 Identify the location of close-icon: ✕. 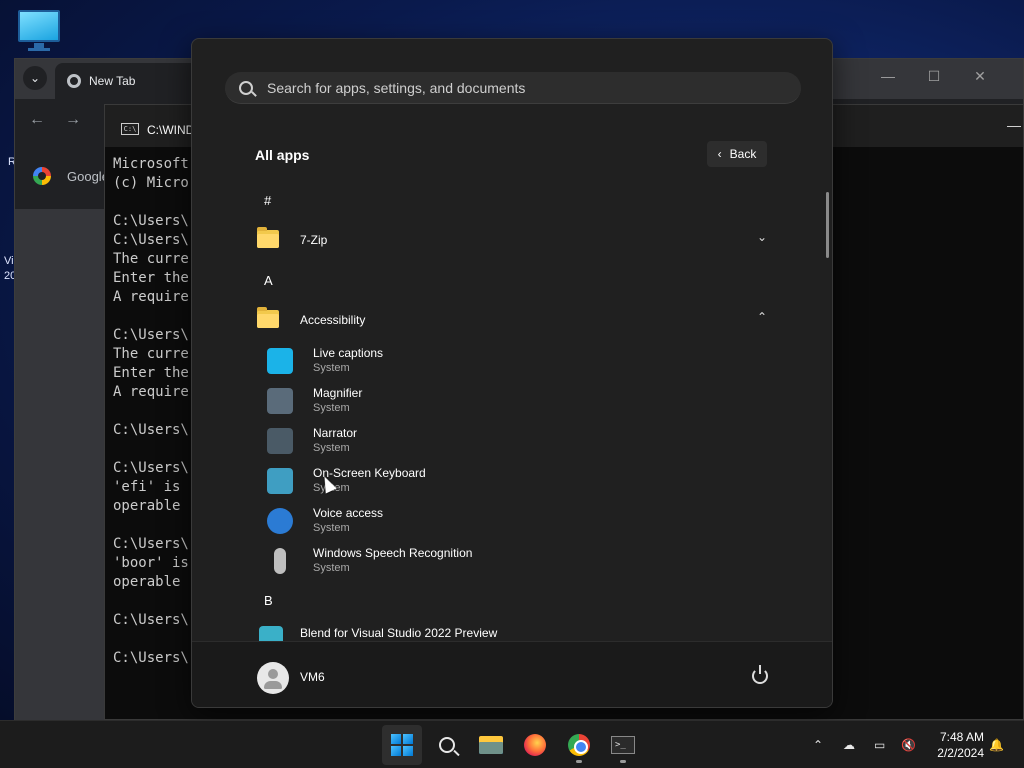
(980, 76).